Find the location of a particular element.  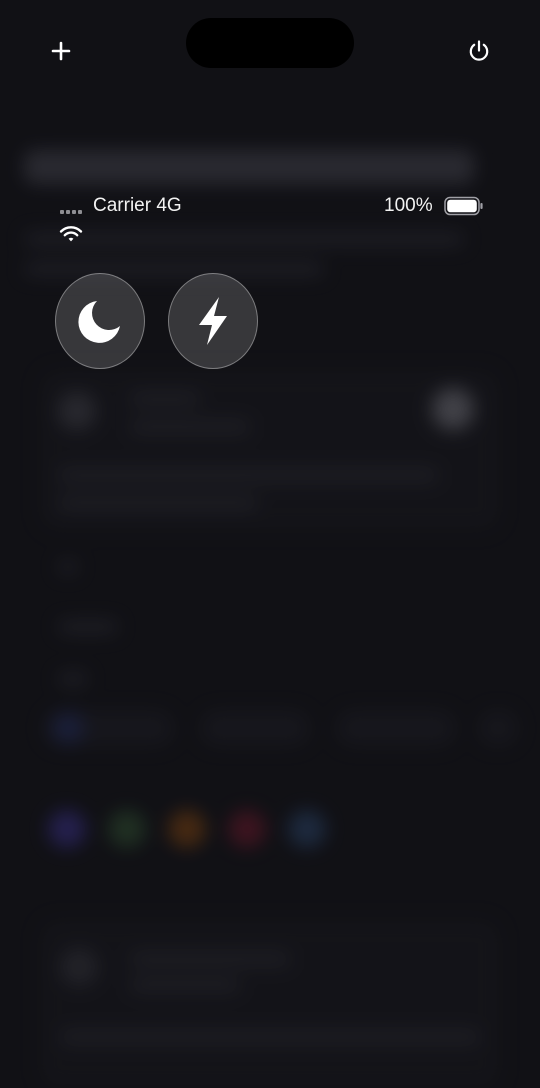

dynamic-island is located at coordinates (270, 43).